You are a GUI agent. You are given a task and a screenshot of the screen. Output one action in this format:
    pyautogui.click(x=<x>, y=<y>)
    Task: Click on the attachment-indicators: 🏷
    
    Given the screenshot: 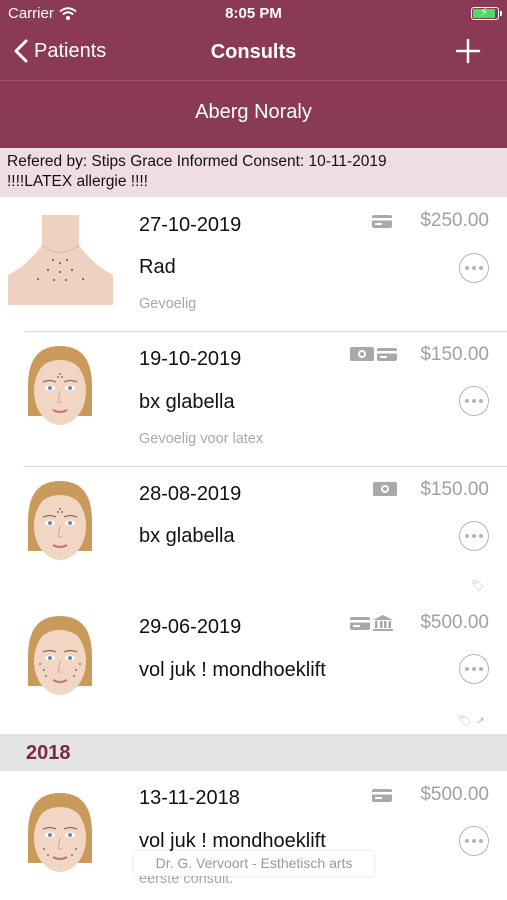 What is the action you would take?
    pyautogui.click(x=478, y=585)
    